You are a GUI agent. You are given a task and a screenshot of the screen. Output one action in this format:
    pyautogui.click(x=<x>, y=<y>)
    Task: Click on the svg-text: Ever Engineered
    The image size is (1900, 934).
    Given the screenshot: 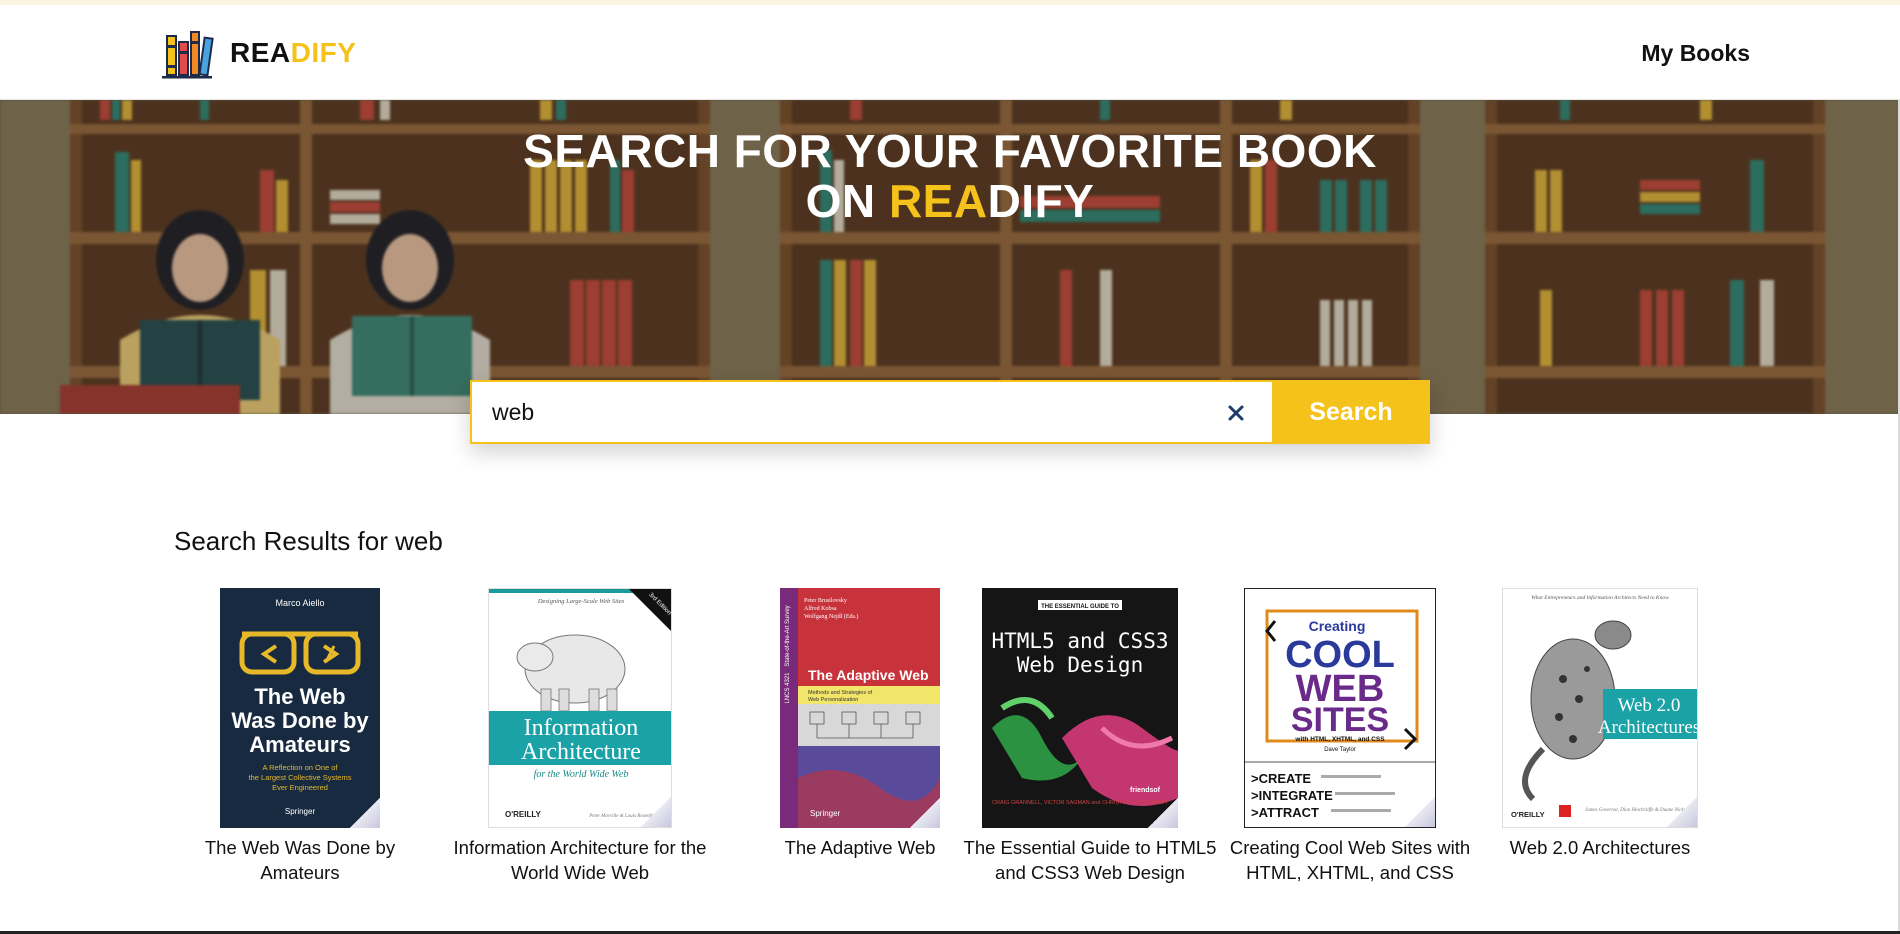 What is the action you would take?
    pyautogui.click(x=300, y=787)
    